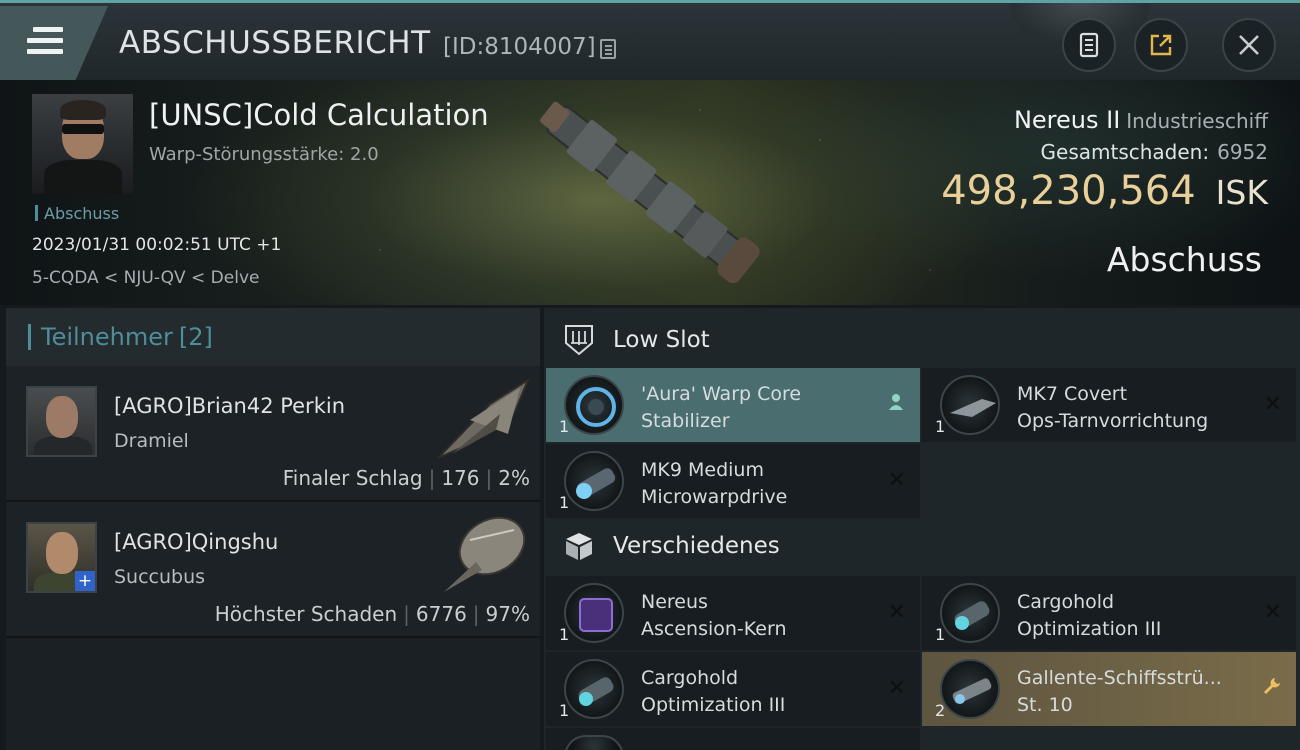  I want to click on module-name-line2: Microwarpdrive, so click(714, 497).